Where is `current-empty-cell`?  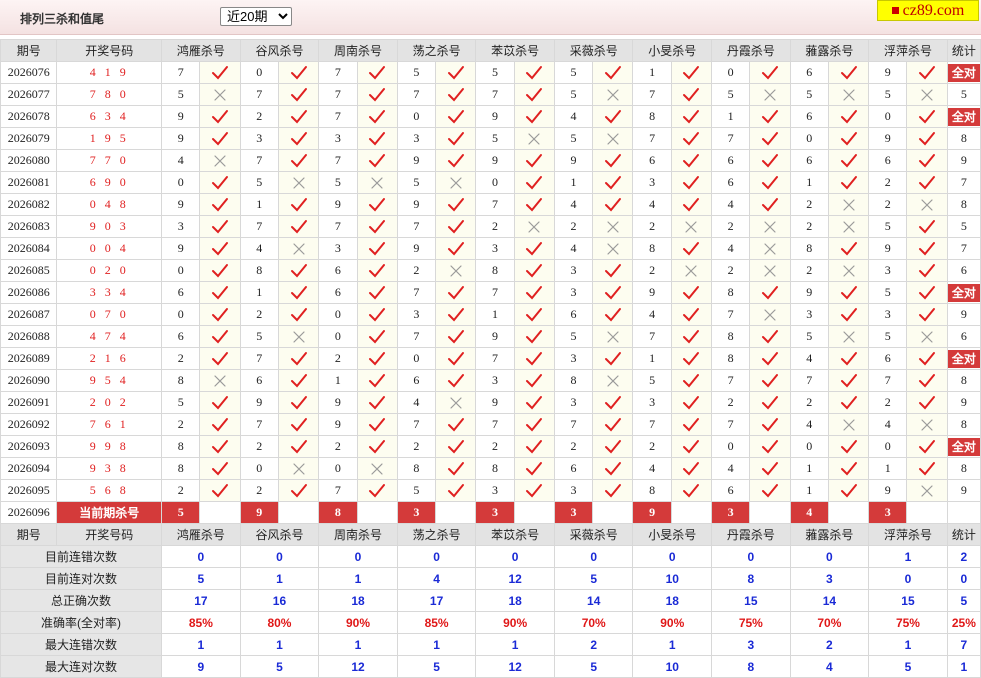 current-empty-cell is located at coordinates (770, 512).